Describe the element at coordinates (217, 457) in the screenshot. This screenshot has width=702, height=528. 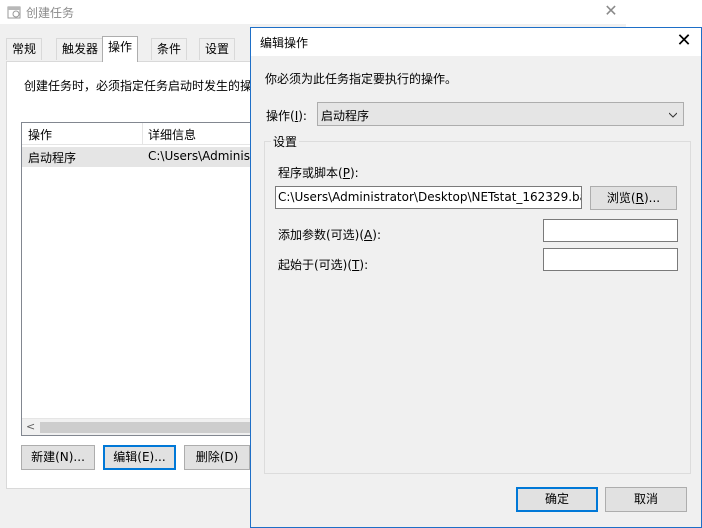
I see `delete-button: 删除(D)` at that location.